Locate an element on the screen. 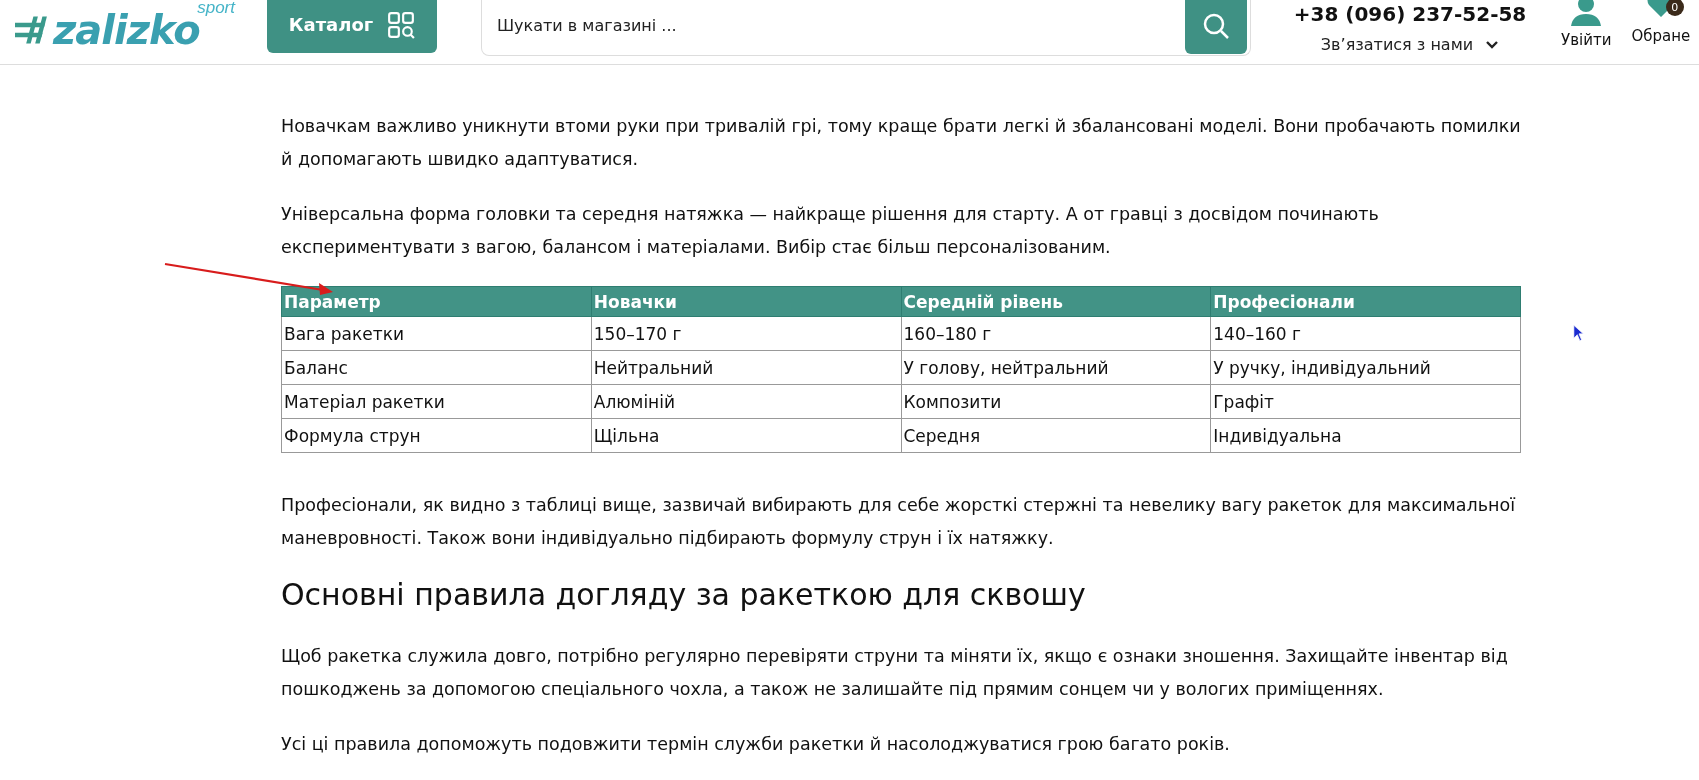 This screenshot has height=780, width=1699. table-cell: Вага ракетки is located at coordinates (436, 333).